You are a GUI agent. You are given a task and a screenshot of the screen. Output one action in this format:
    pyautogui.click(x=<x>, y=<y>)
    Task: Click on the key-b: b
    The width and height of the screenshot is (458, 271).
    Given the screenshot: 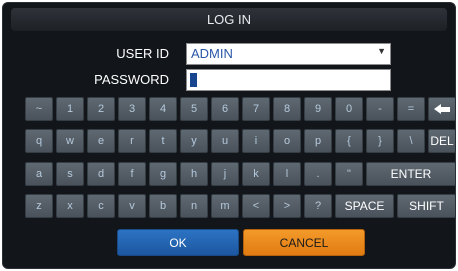 What is the action you would take?
    pyautogui.click(x=163, y=206)
    